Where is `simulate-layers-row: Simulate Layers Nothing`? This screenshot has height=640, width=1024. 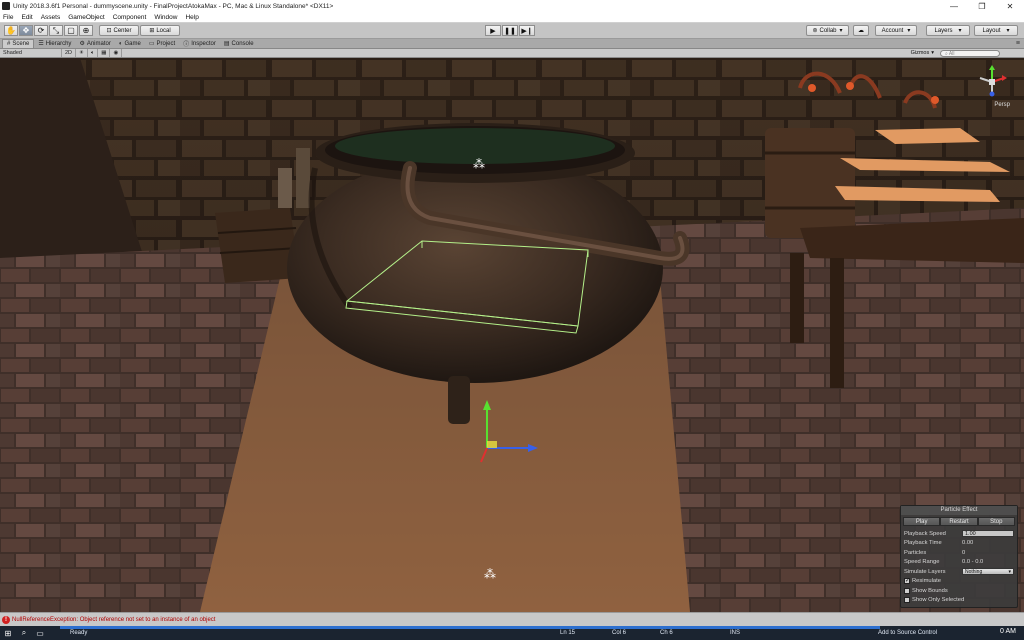
simulate-layers-row: Simulate Layers Nothing is located at coordinates (959, 572).